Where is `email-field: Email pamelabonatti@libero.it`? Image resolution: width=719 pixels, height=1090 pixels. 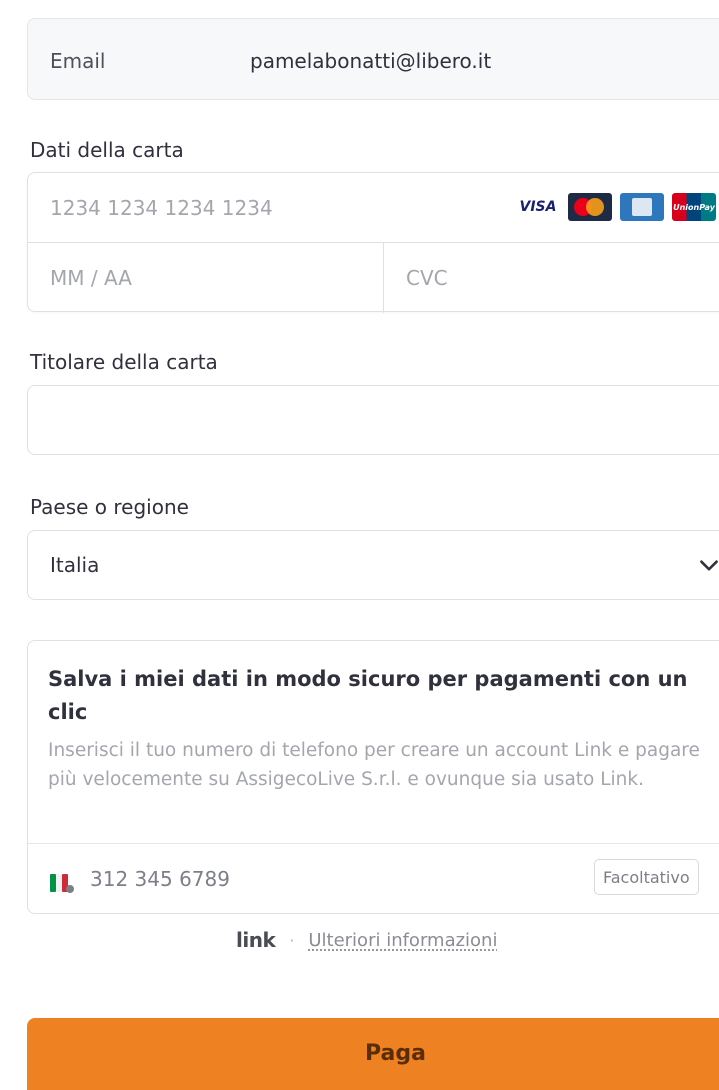 email-field: Email pamelabonatti@libero.it is located at coordinates (373, 59).